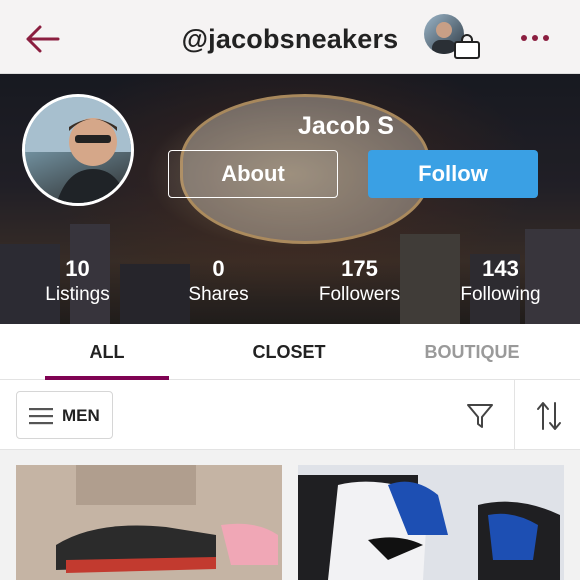 The image size is (580, 580). What do you see at coordinates (41, 416) in the screenshot?
I see `hamburger-icon` at bounding box center [41, 416].